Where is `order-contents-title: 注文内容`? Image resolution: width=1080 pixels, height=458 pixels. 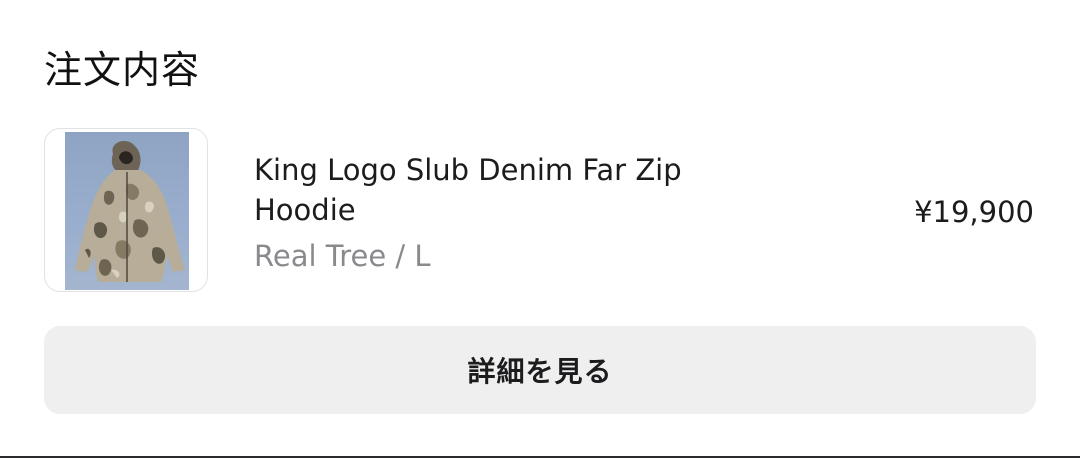
order-contents-title: 注文内容 is located at coordinates (122, 70).